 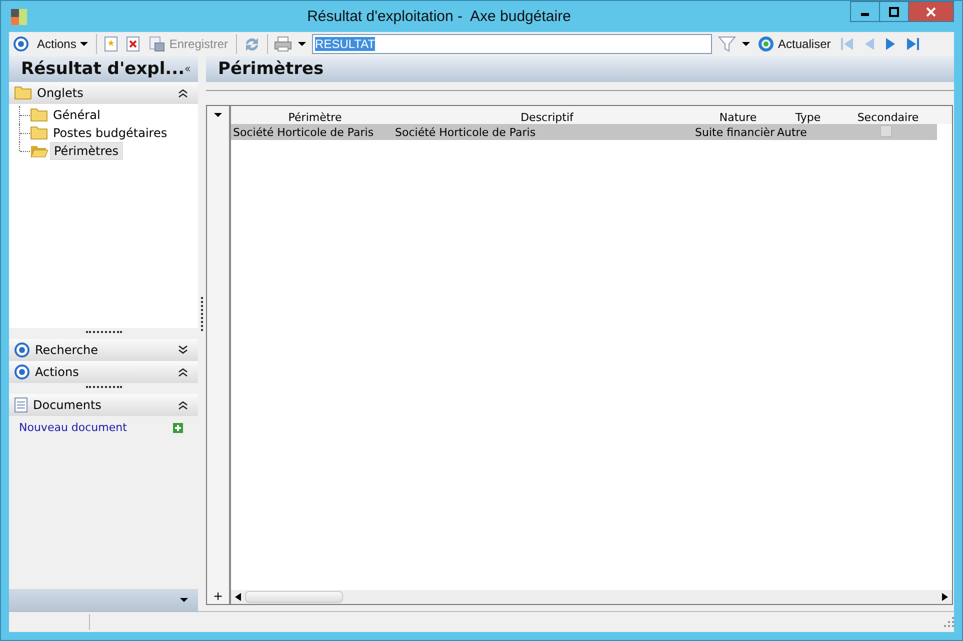 What do you see at coordinates (187, 69) in the screenshot?
I see `collapse-panel-icon` at bounding box center [187, 69].